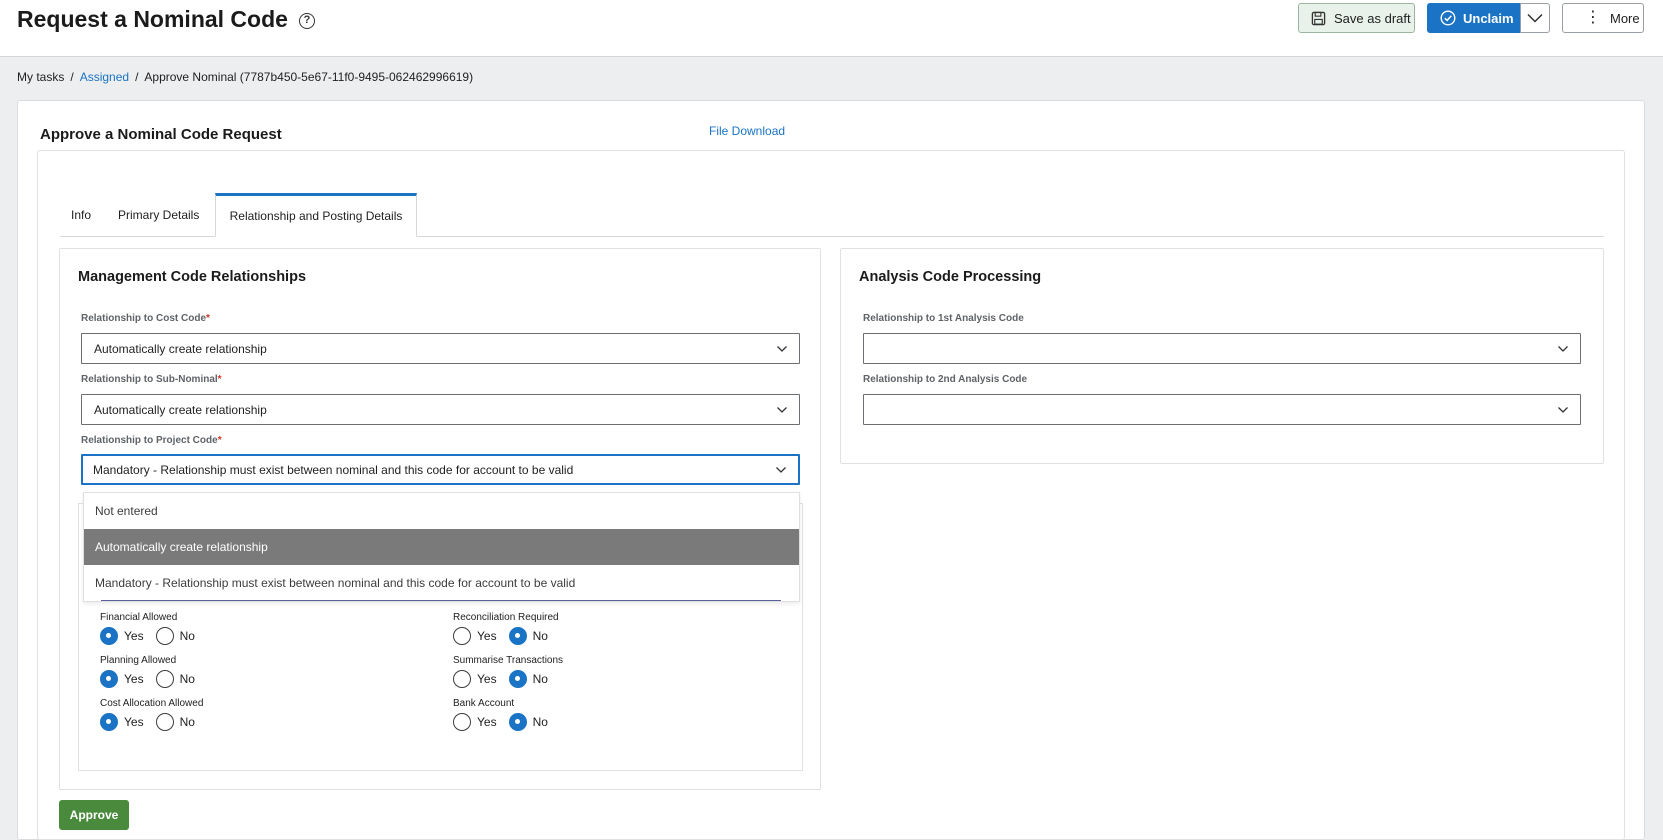 The height and width of the screenshot is (840, 1663). I want to click on planning-allowed-label: Planning Allowed, so click(138, 660).